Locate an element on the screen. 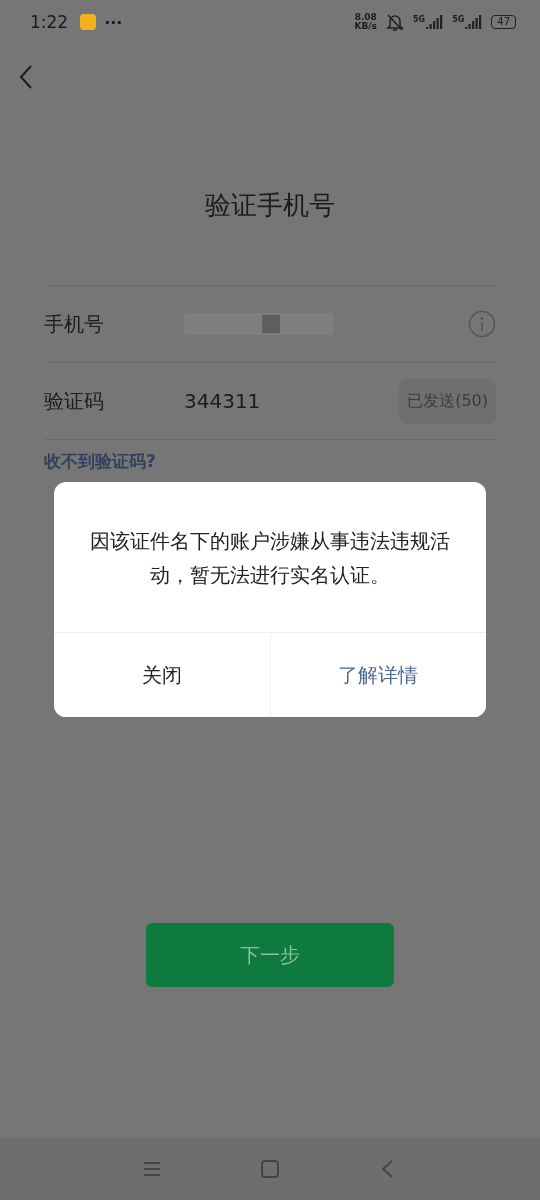 The image size is (540, 1200). app-notification-icon is located at coordinates (88, 22).